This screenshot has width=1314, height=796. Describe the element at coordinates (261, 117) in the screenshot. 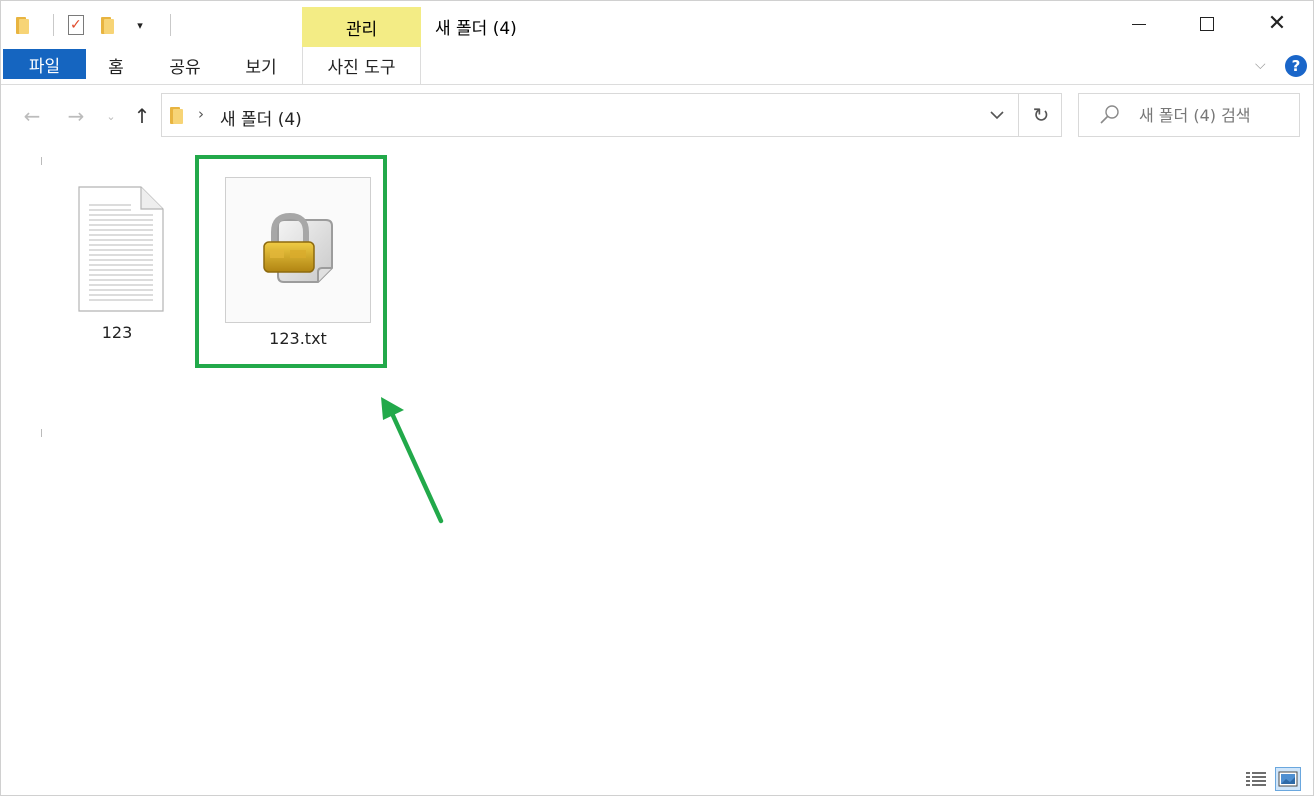

I see `breadcrumb-item: 새 폴더 (4)` at that location.